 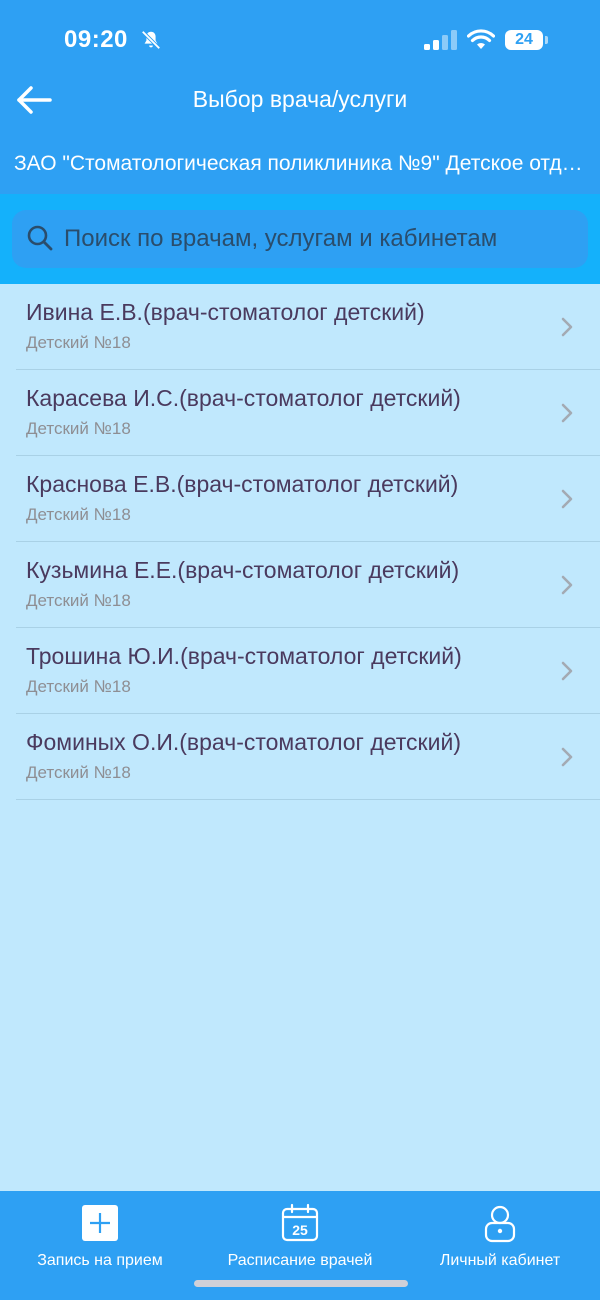 I want to click on tab-account: Личный кабинет, so click(x=500, y=1245).